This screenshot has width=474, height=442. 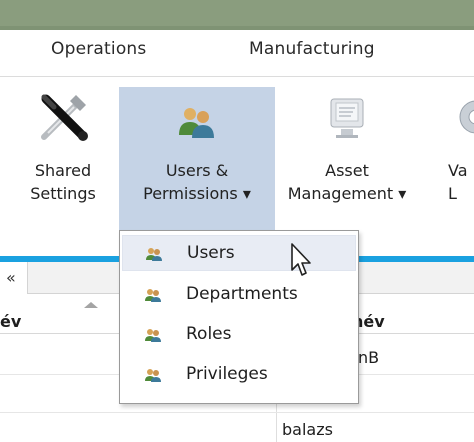 What do you see at coordinates (196, 123) in the screenshot?
I see `users-icon` at bounding box center [196, 123].